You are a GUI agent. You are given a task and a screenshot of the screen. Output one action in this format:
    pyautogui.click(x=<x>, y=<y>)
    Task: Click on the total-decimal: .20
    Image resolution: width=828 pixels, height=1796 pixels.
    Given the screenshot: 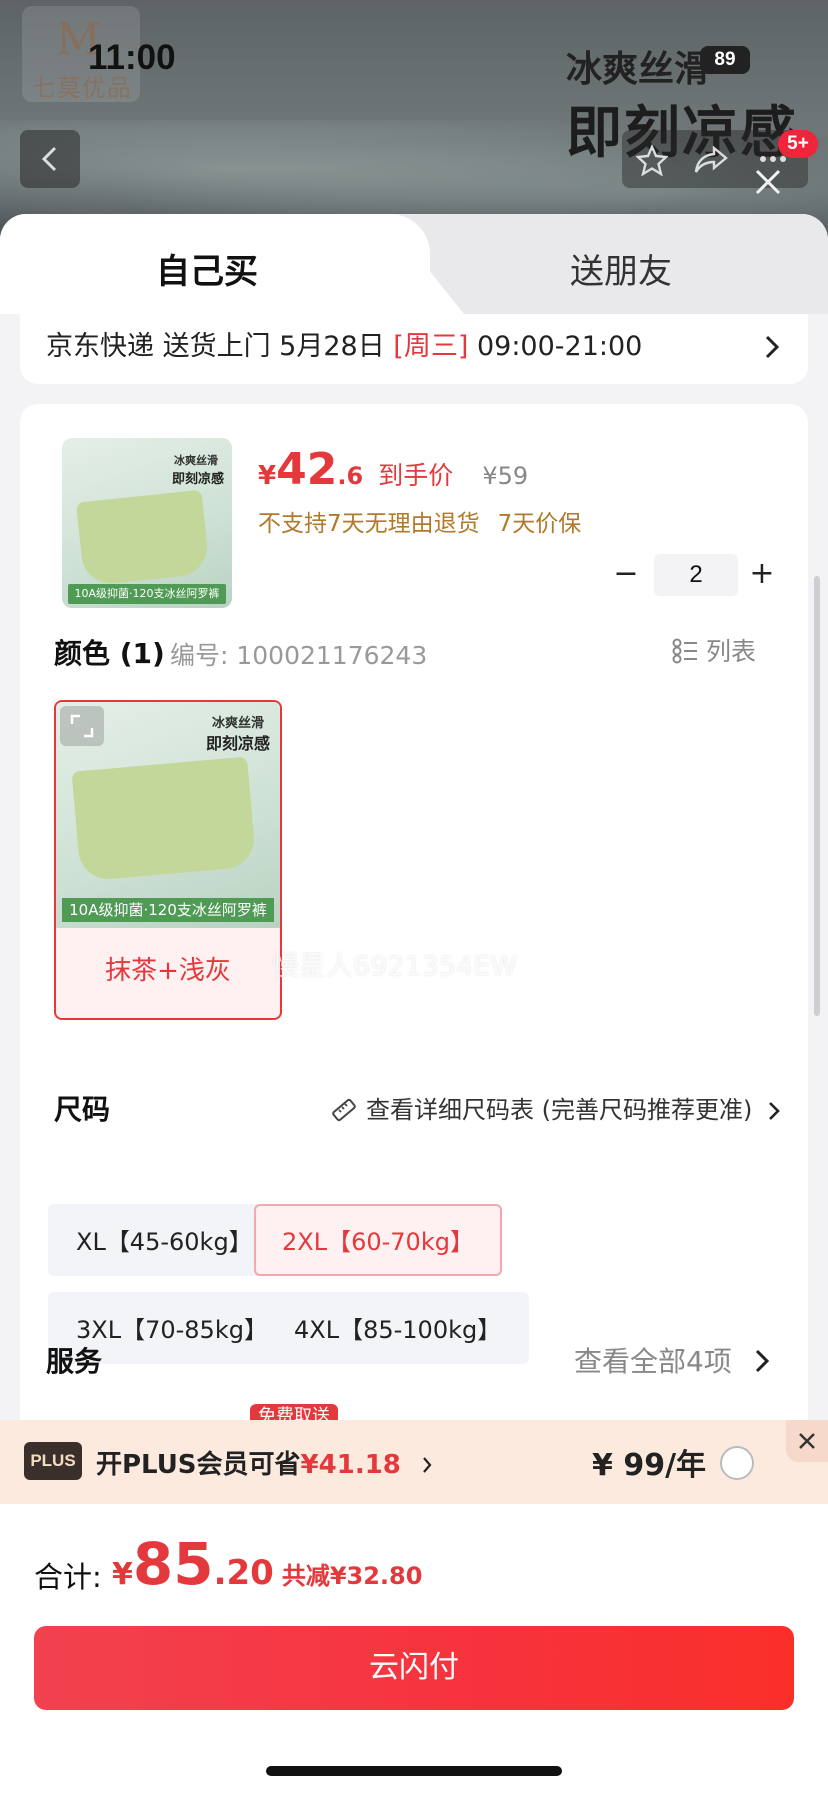 What is the action you would take?
    pyautogui.click(x=243, y=1573)
    